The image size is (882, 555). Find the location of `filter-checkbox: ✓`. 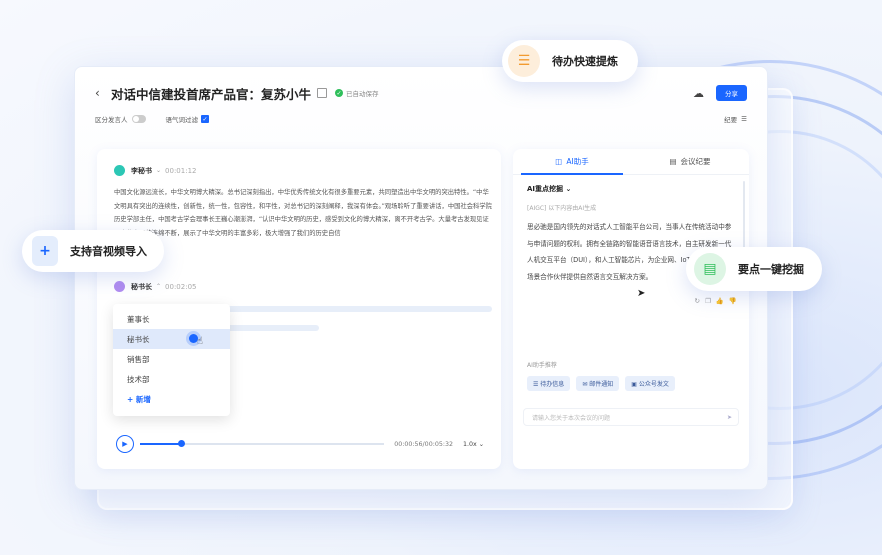

filter-checkbox: ✓ is located at coordinates (205, 119).